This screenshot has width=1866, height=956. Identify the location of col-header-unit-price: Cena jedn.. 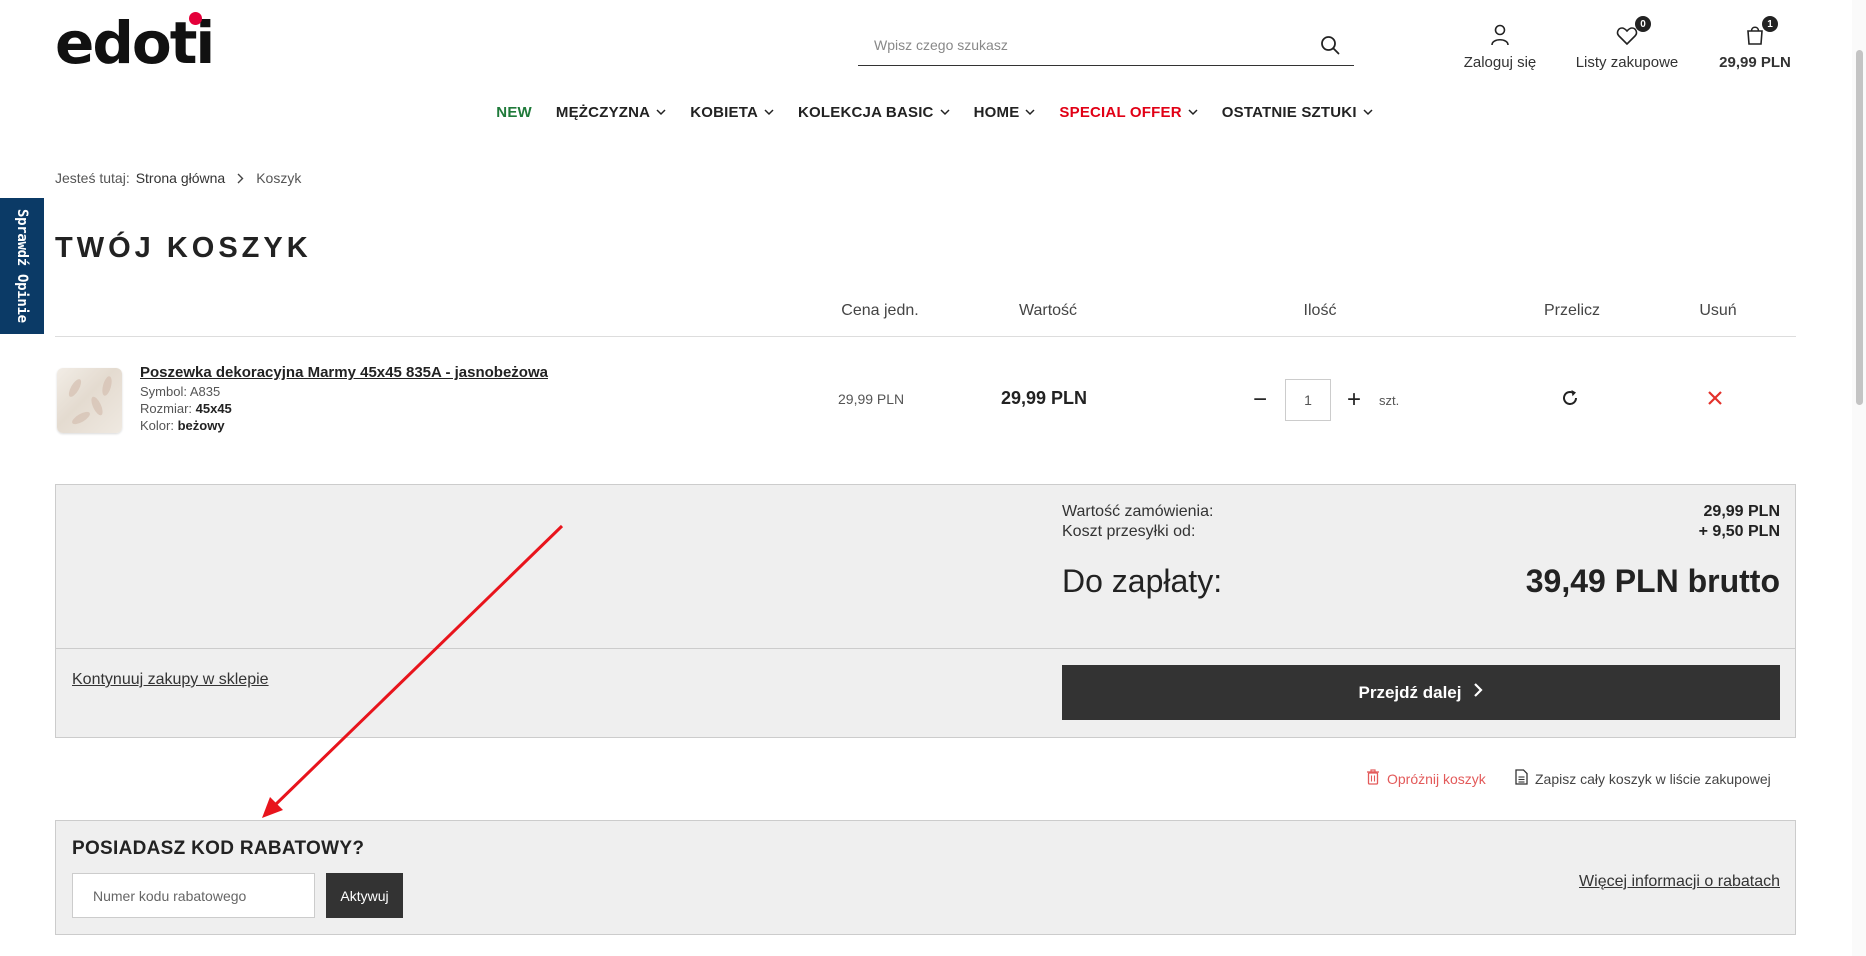
(880, 310).